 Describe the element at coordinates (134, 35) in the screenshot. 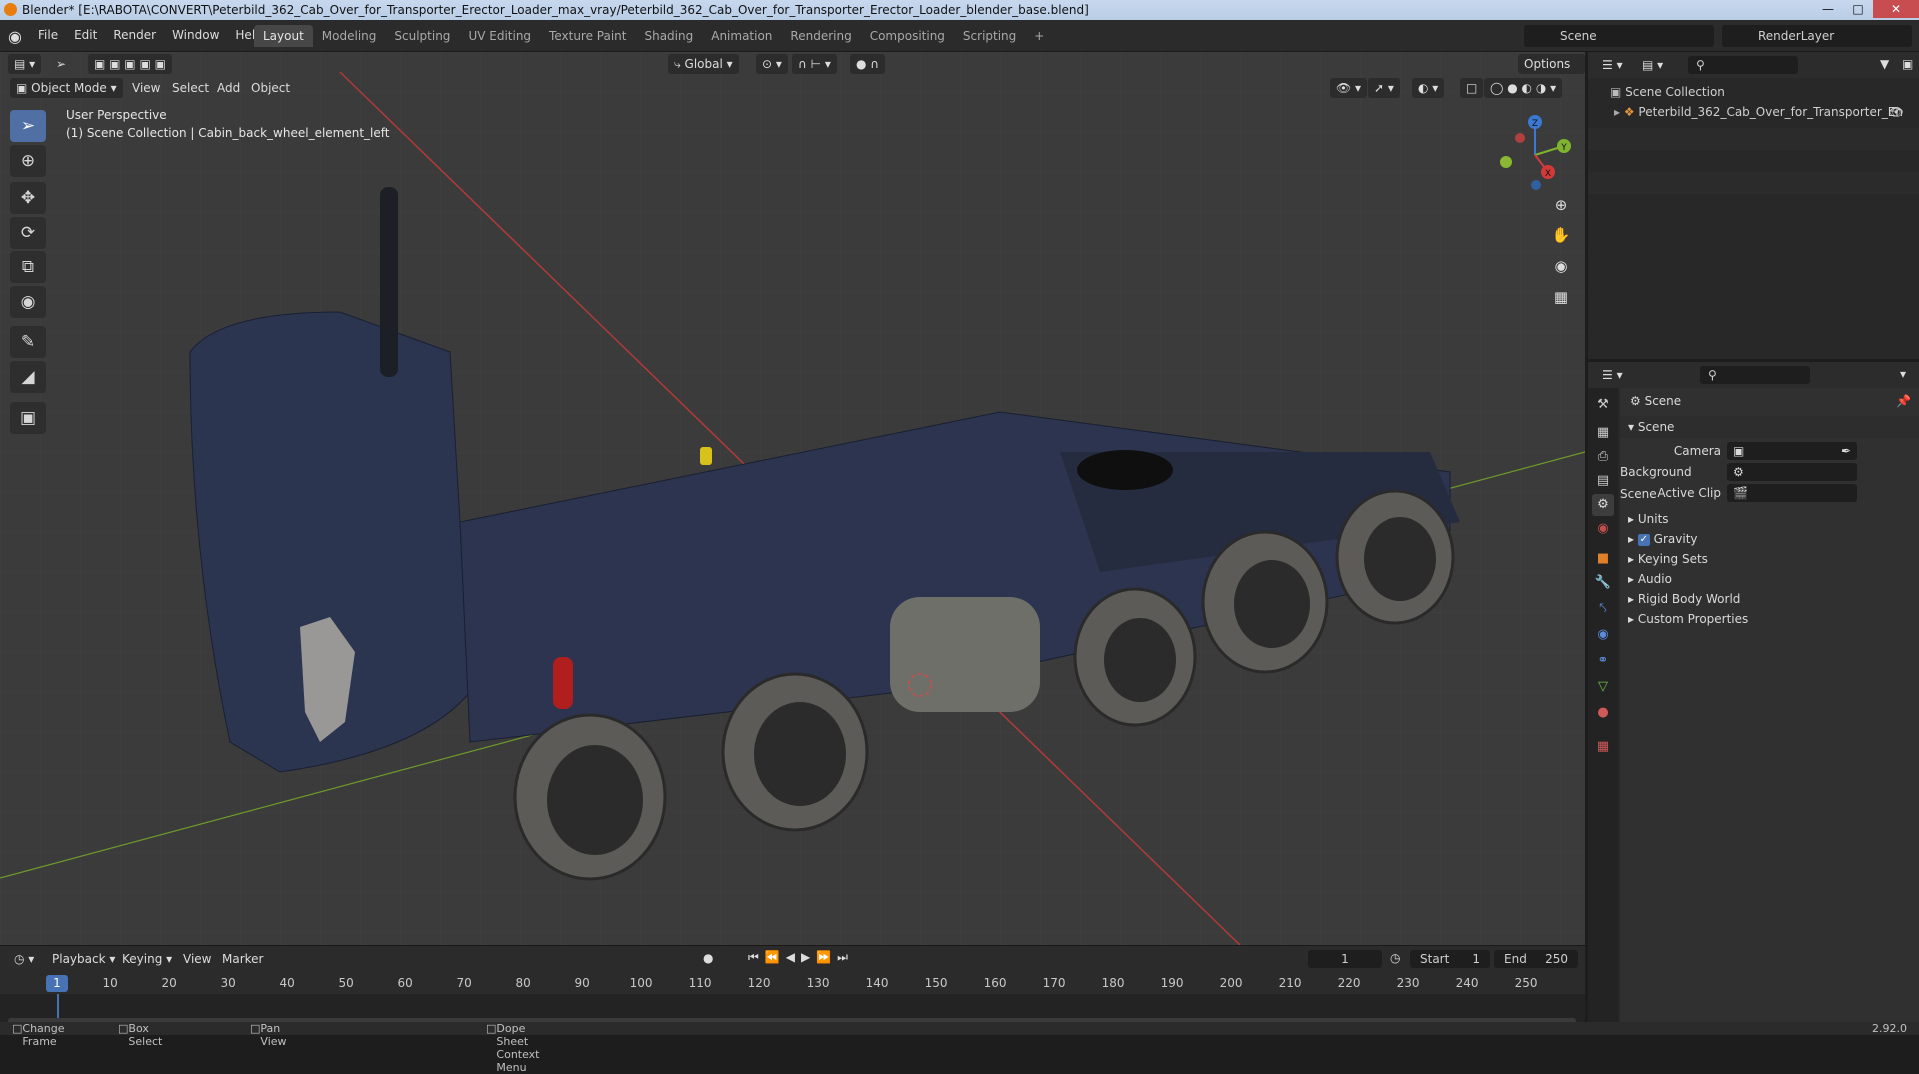

I see `menu-render: Render` at that location.